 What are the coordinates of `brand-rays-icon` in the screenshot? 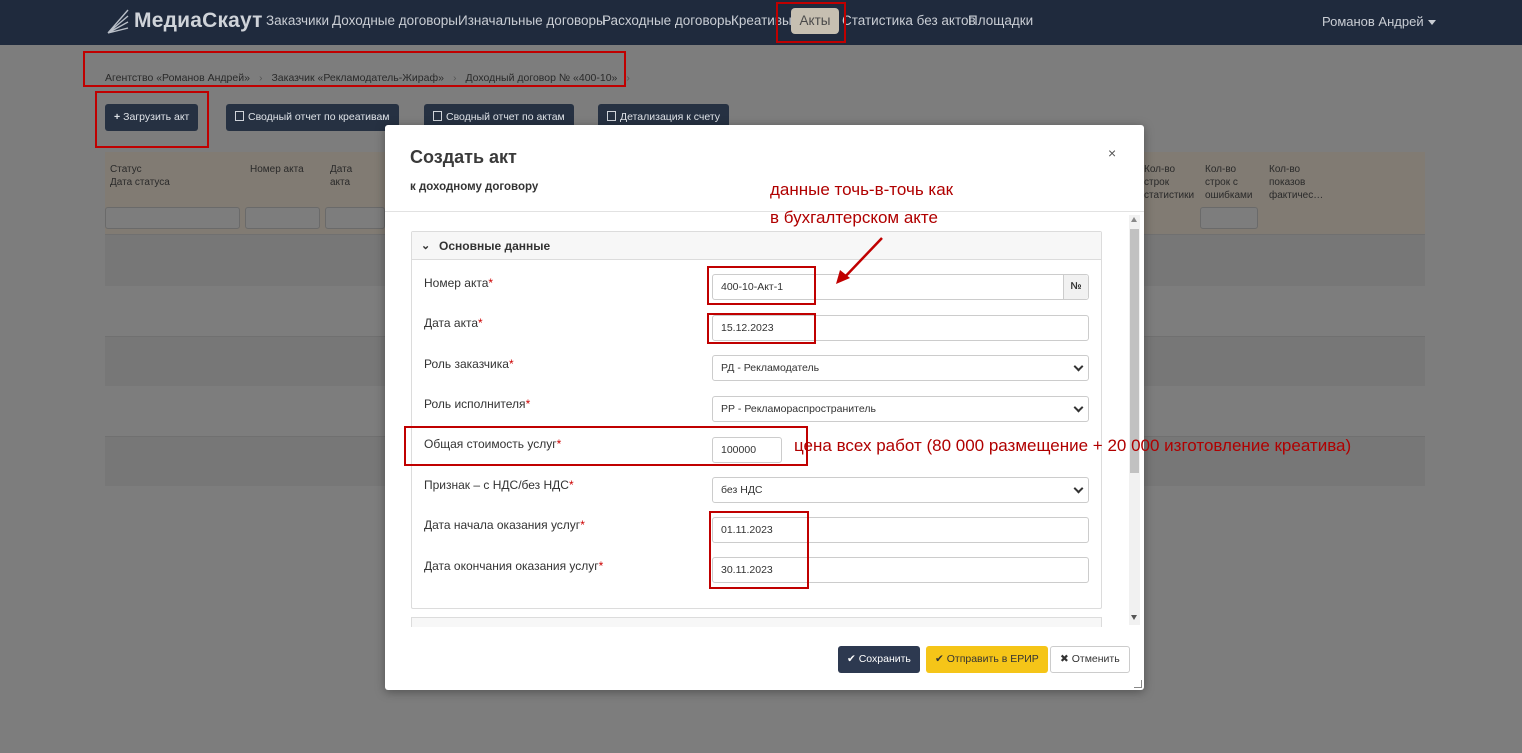 It's located at (118, 21).